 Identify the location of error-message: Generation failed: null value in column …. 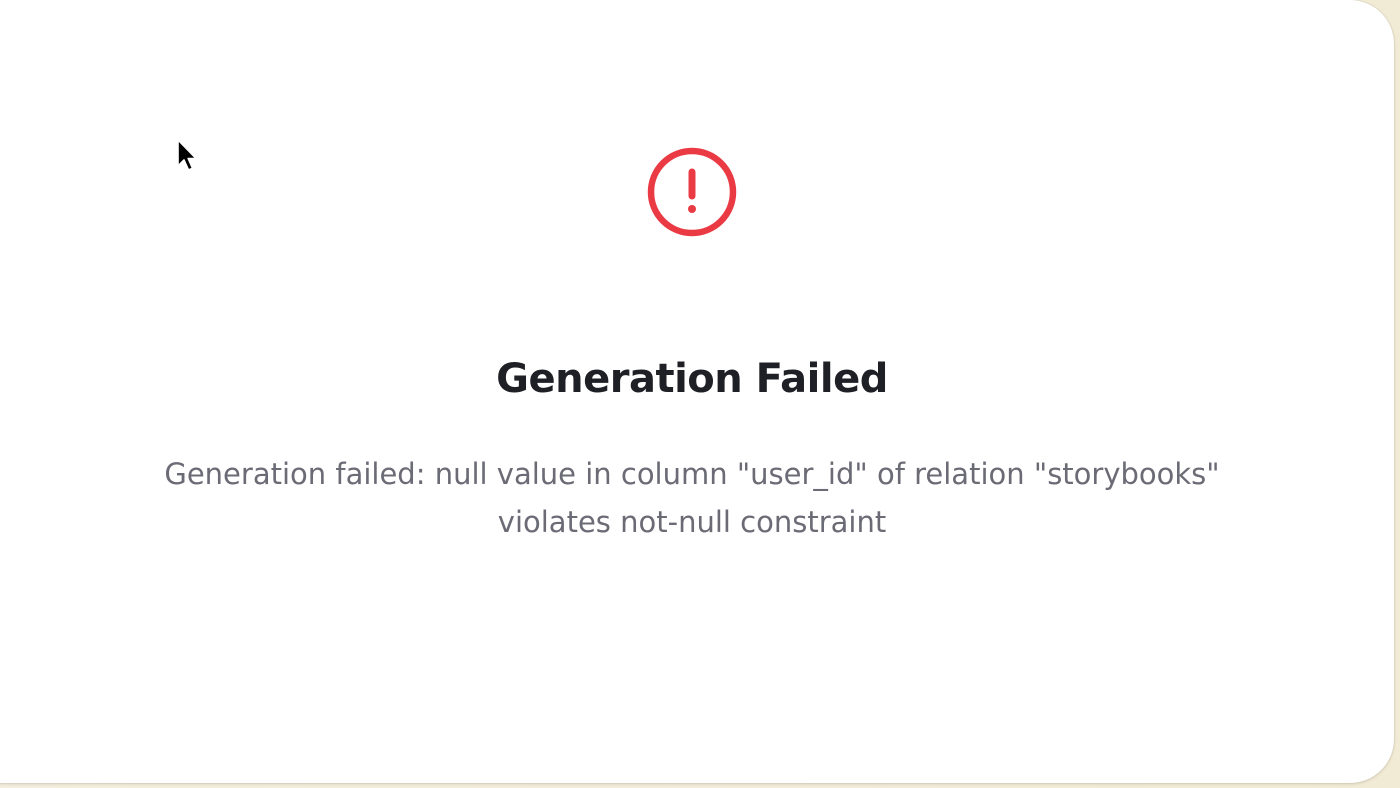
(692, 498).